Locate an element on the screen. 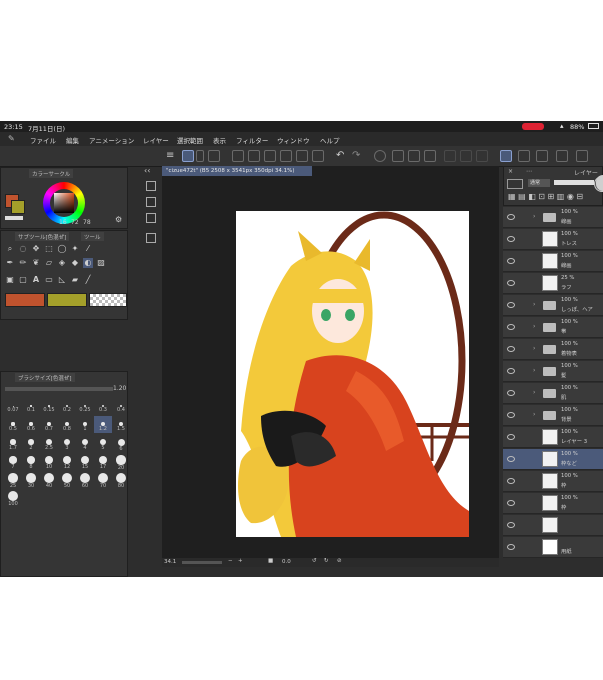  menu-file: ファイル is located at coordinates (43, 140).